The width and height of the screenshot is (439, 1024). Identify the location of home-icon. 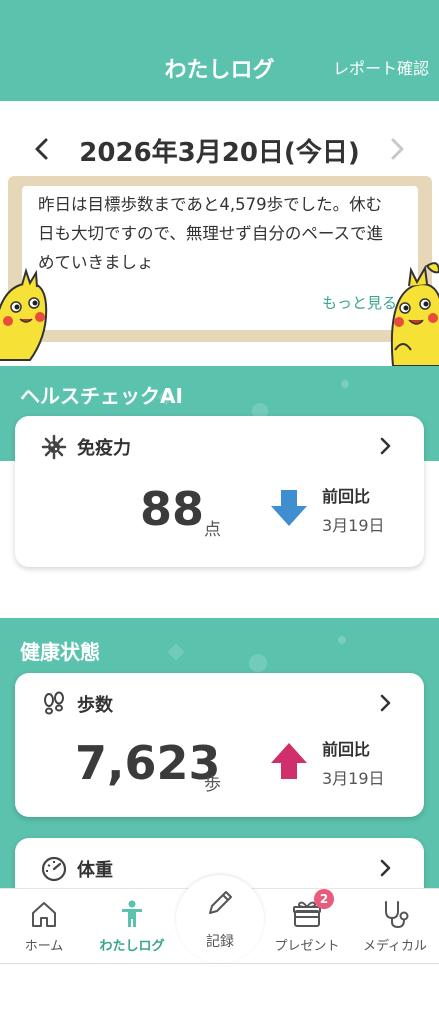
(44, 914).